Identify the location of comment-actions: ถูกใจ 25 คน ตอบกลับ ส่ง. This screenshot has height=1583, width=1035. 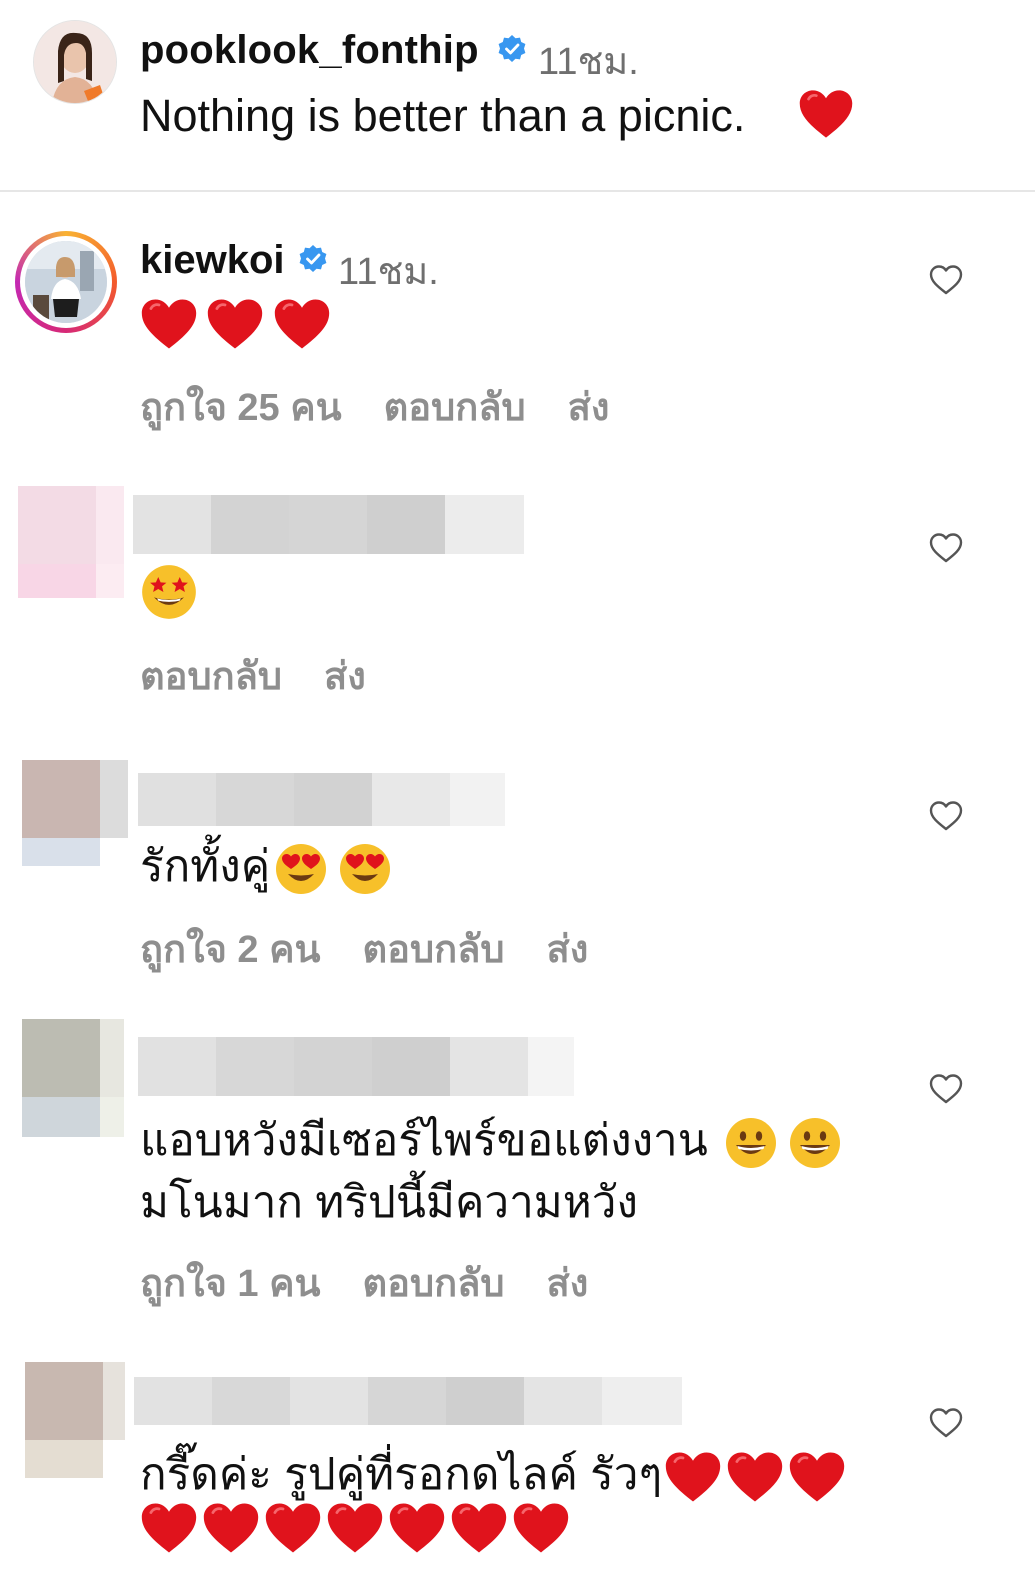
(395, 406).